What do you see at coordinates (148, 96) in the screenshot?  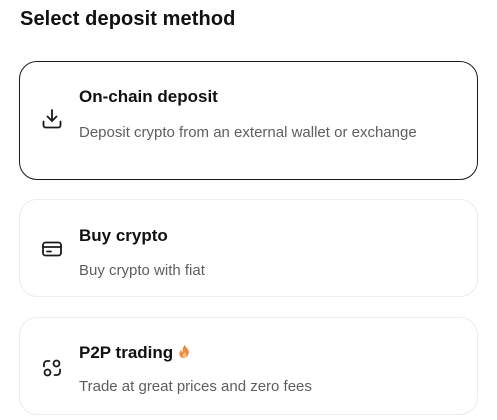 I see `option-title: On-chain deposit` at bounding box center [148, 96].